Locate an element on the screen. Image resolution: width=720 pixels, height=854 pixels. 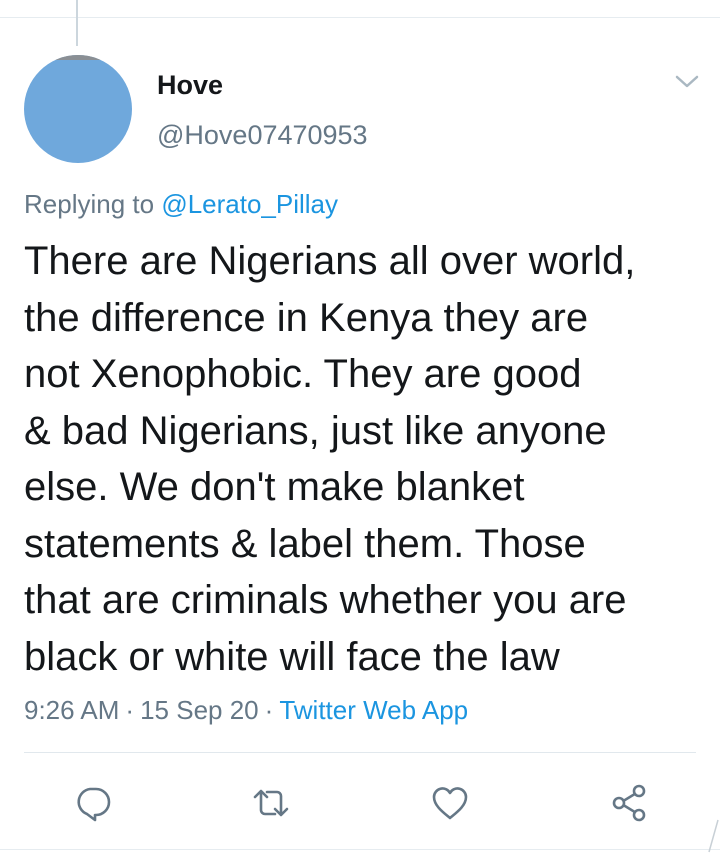
bottom-divider is located at coordinates (360, 849).